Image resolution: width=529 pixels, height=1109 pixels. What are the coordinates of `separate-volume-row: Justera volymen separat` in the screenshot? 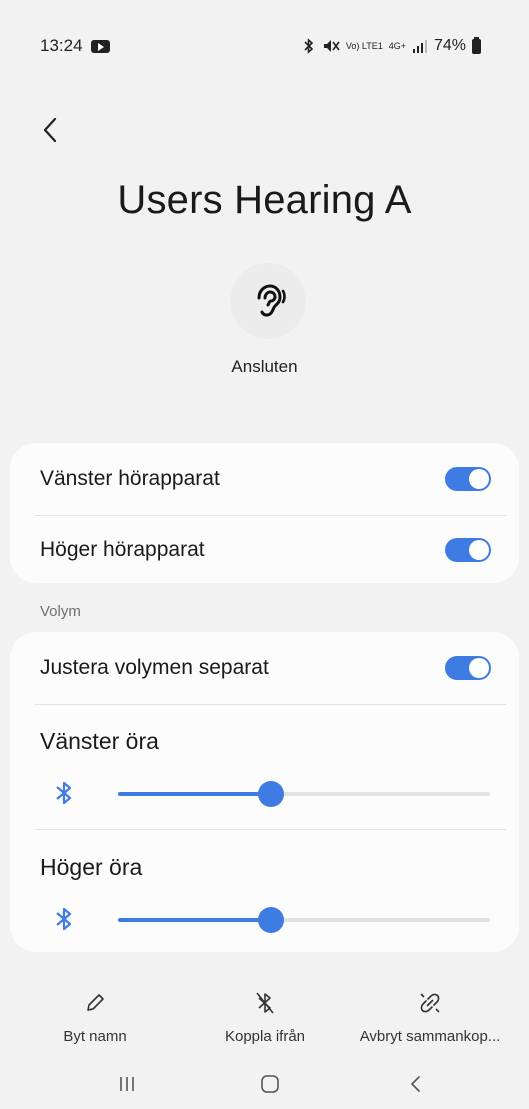 It's located at (264, 668).